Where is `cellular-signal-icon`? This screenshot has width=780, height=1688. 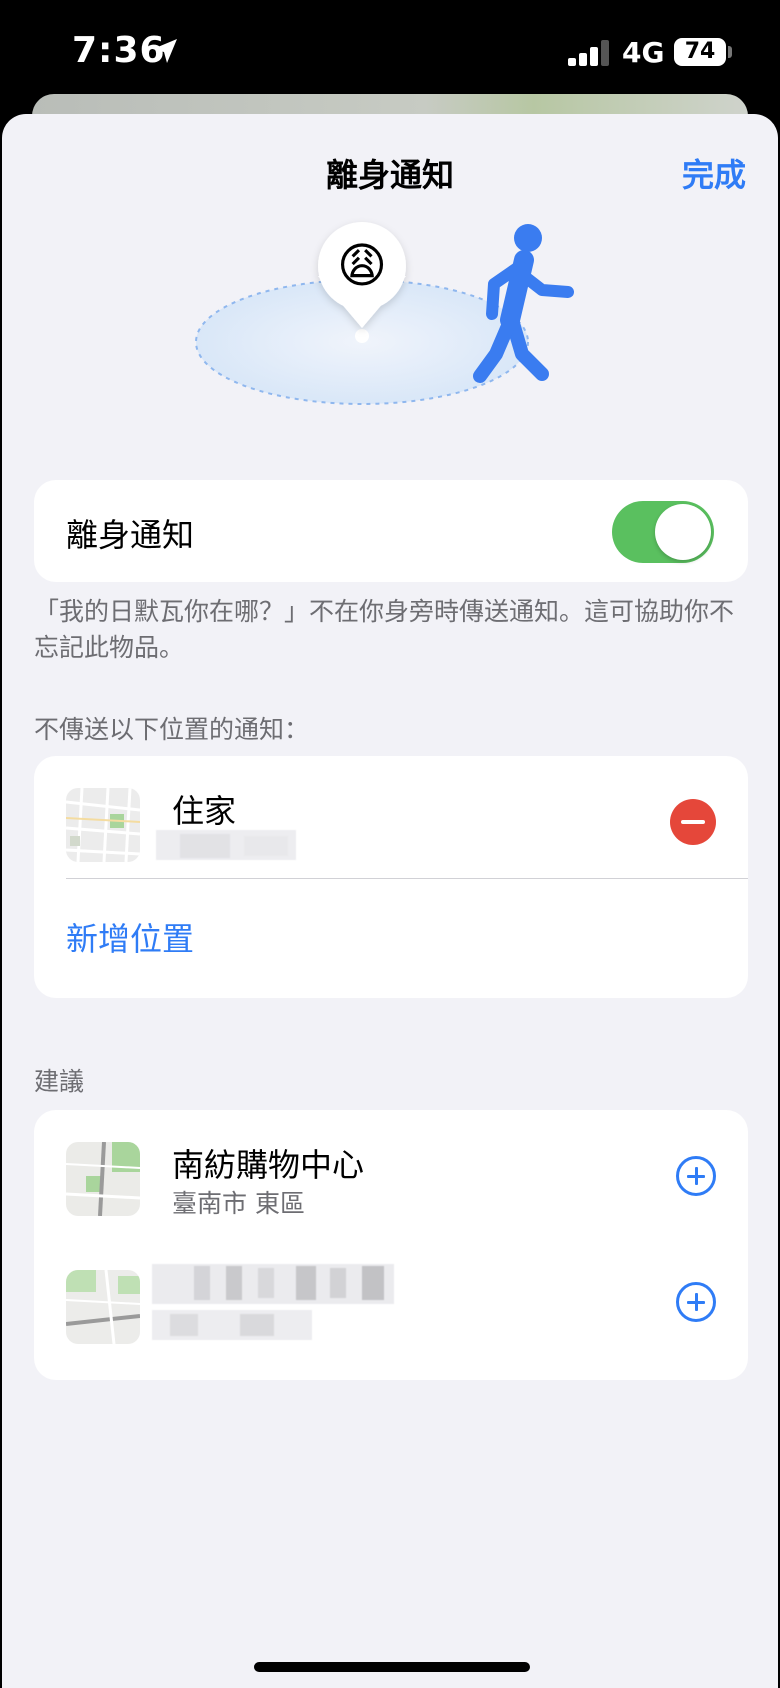
cellular-signal-icon is located at coordinates (590, 53).